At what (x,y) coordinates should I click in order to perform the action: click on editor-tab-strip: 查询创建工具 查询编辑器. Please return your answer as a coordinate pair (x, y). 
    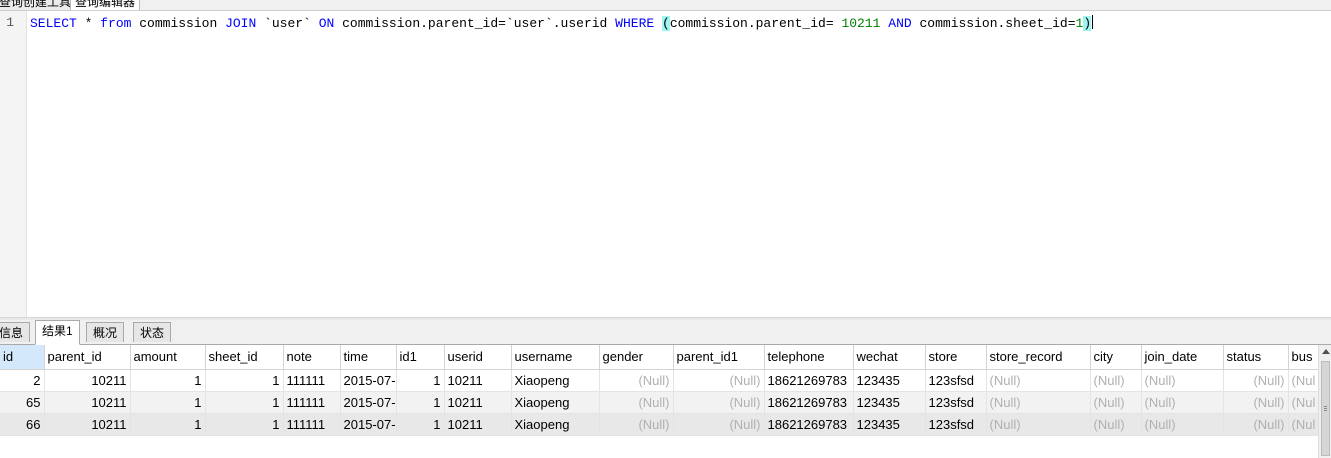
    Looking at the image, I should click on (665, 5).